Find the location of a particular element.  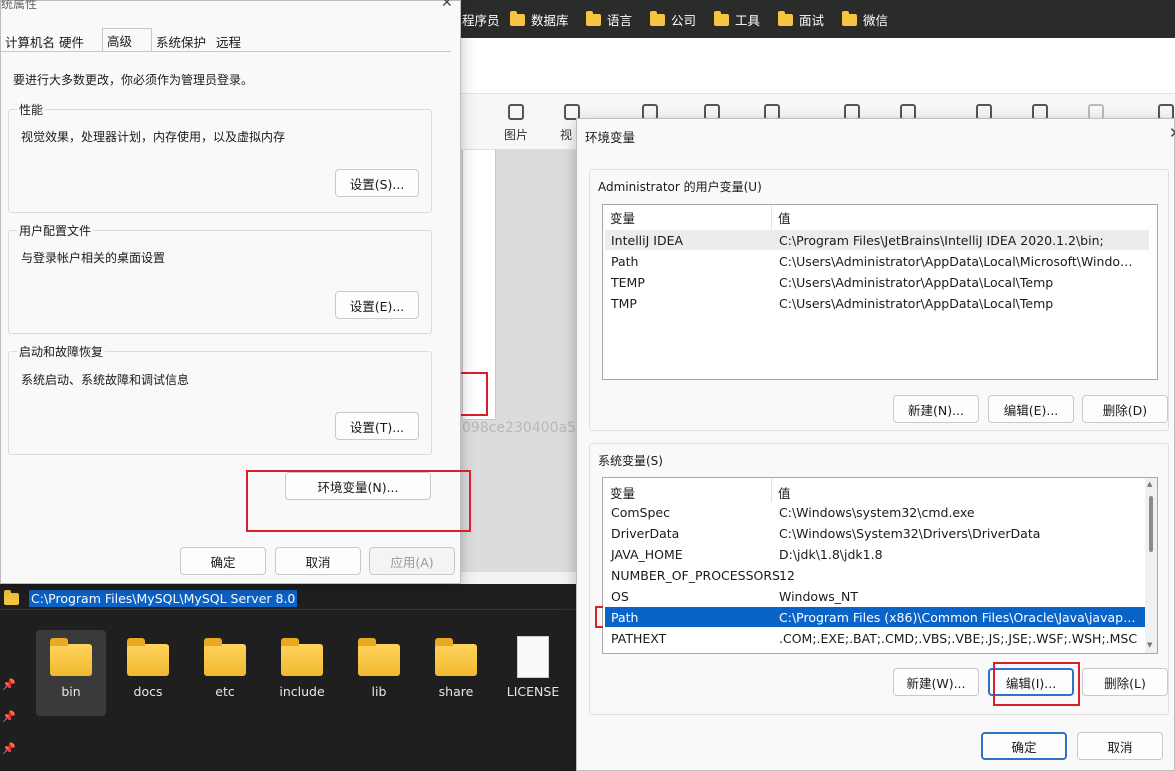

bookmark-programmer: 程序员 is located at coordinates (481, 19).